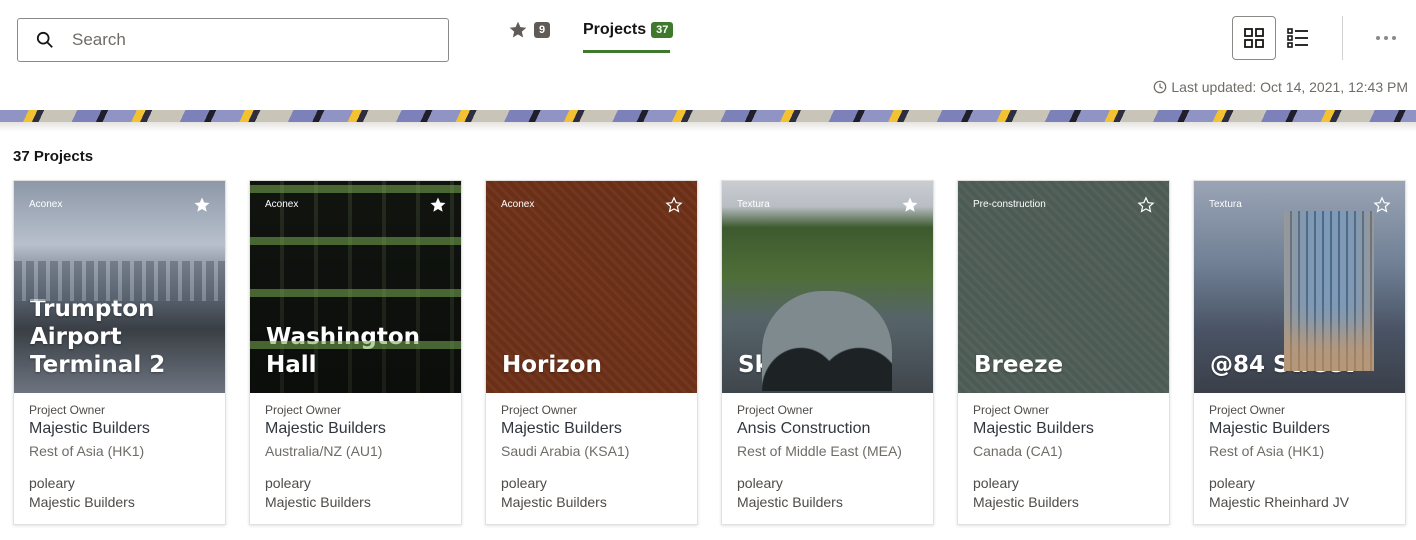  What do you see at coordinates (98, 337) in the screenshot?
I see `project-name: Trumpton Airport Terminal 2` at bounding box center [98, 337].